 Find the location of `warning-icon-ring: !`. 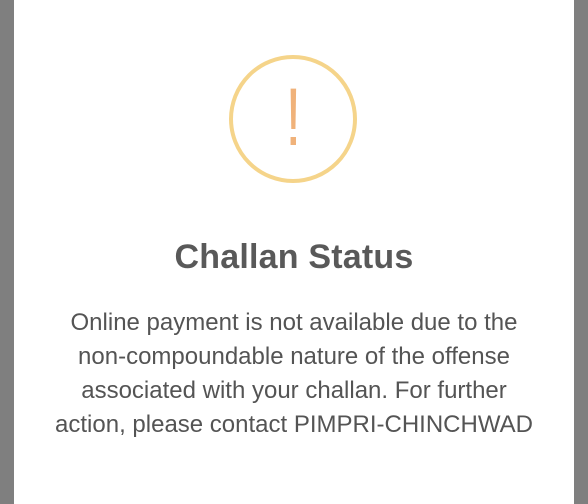

warning-icon-ring: ! is located at coordinates (293, 119).